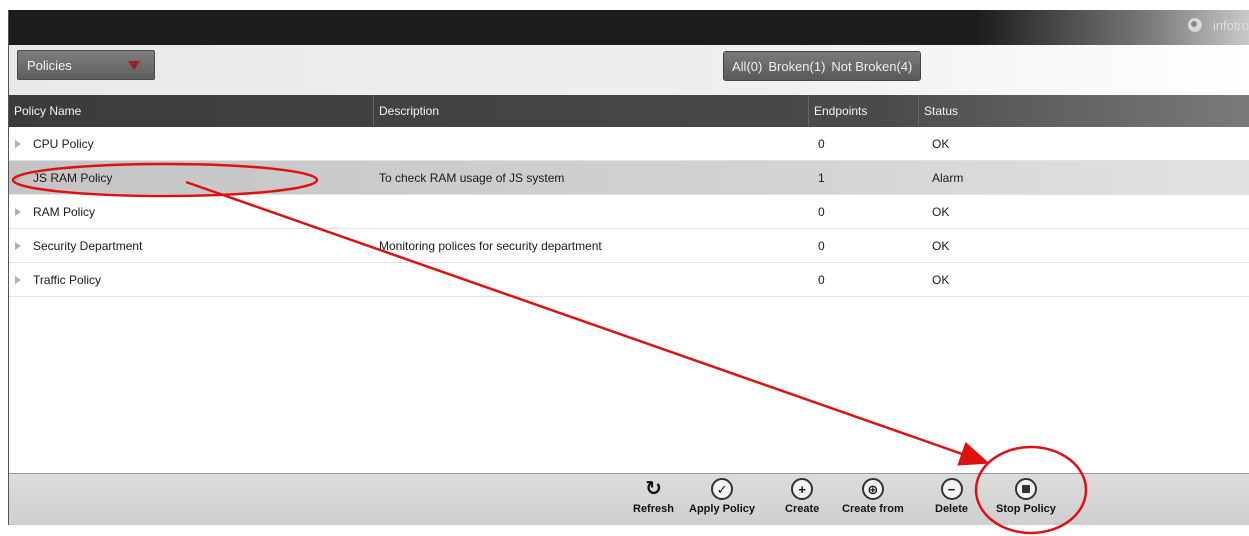 The height and width of the screenshot is (536, 1249). I want to click on user-menu: infotro, so click(1217, 25).